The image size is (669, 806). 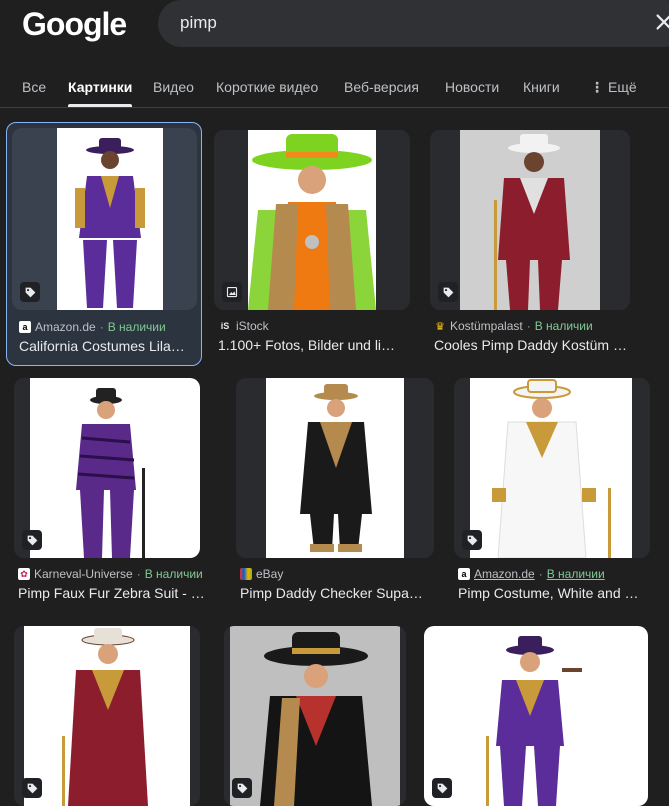 I want to click on tab-images: Картинки, so click(x=100, y=87).